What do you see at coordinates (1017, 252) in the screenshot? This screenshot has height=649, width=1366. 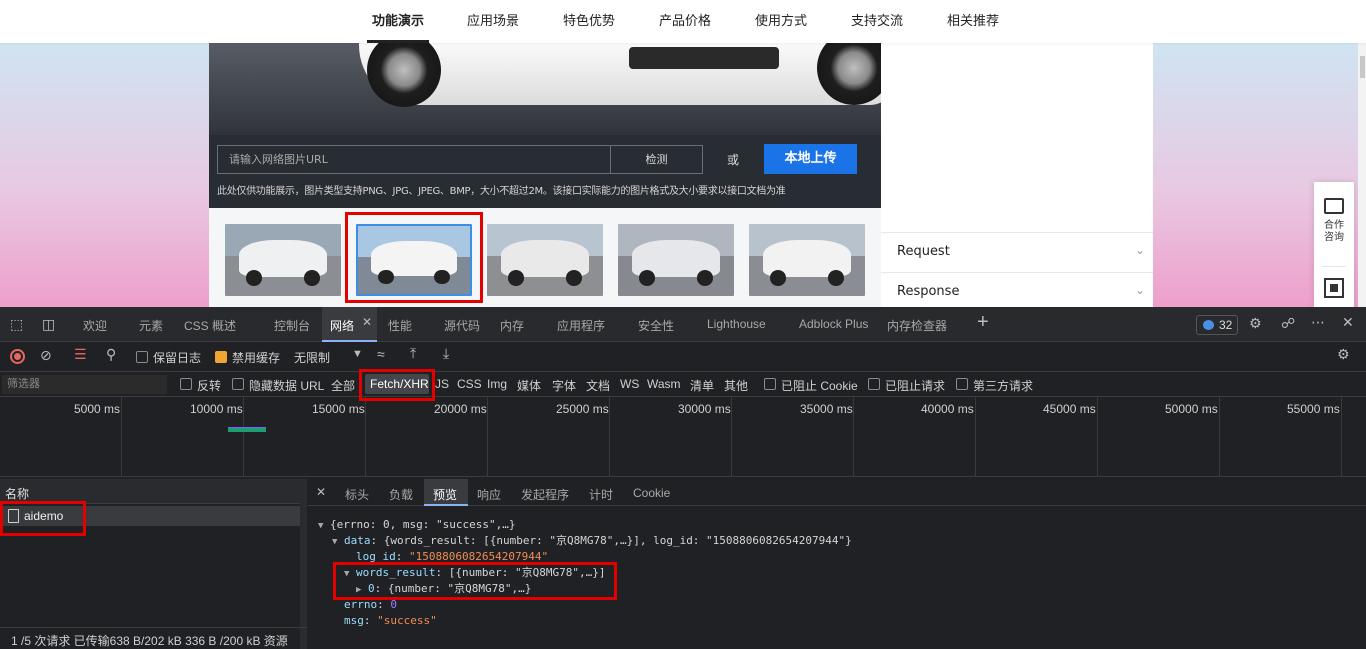 I see `request-section: Request ⌄` at bounding box center [1017, 252].